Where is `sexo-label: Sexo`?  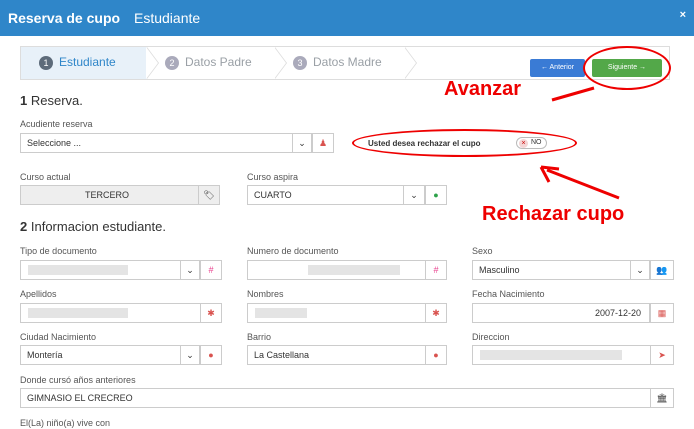
sexo-label: Sexo is located at coordinates (482, 251).